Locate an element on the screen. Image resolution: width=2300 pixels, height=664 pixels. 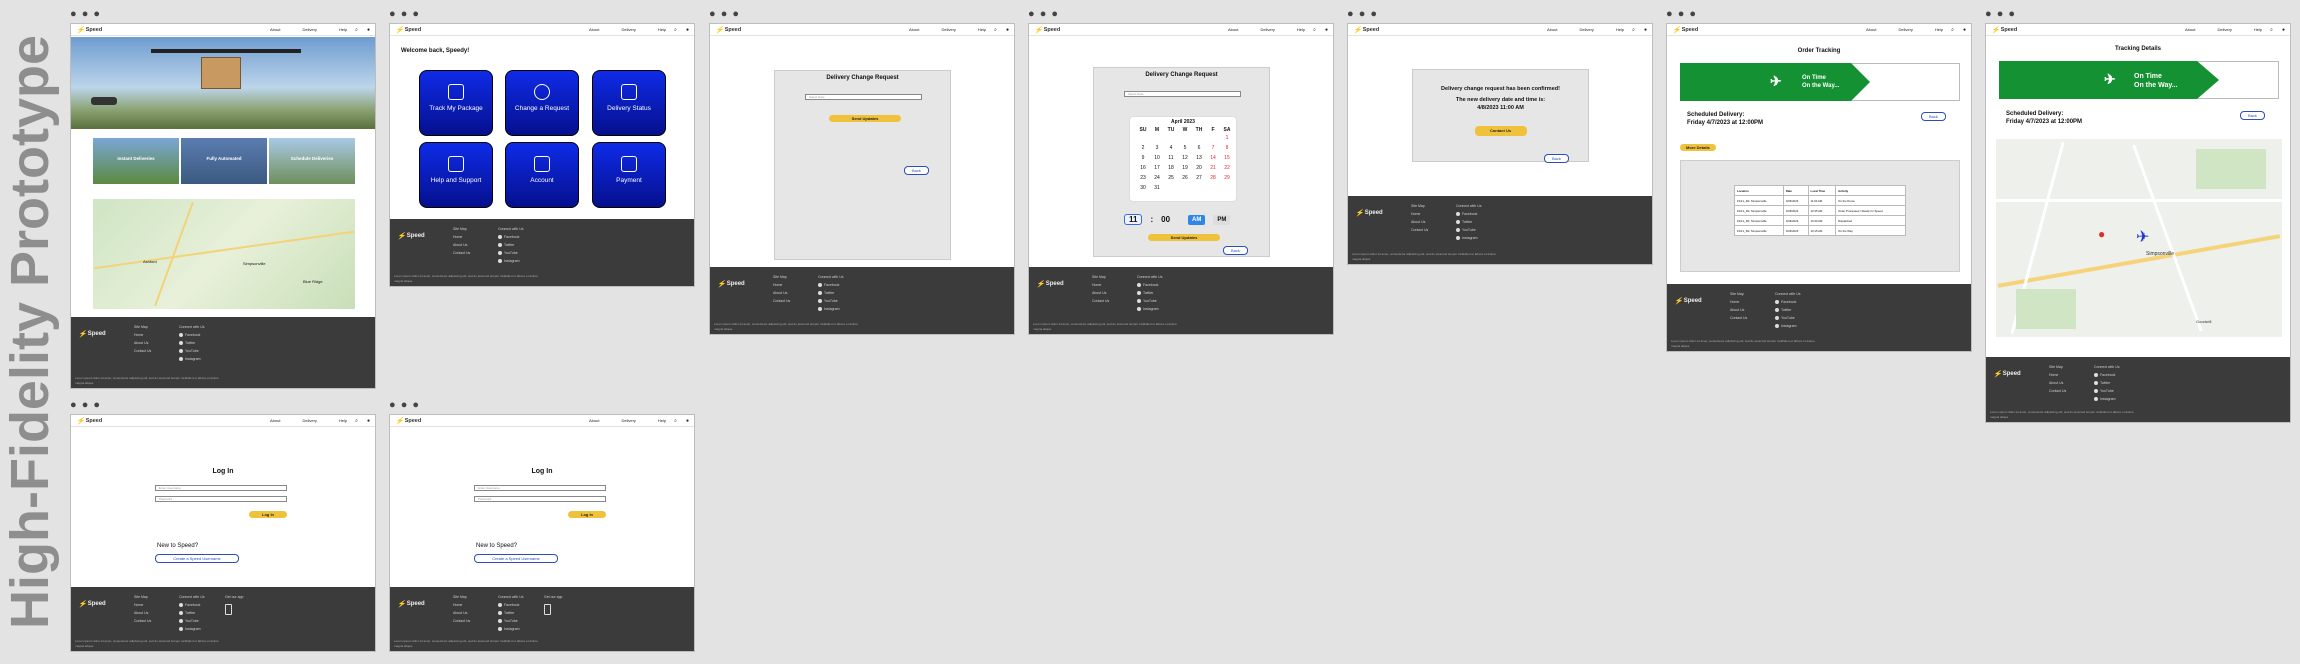
calendar-day: 24 is located at coordinates (1157, 178).